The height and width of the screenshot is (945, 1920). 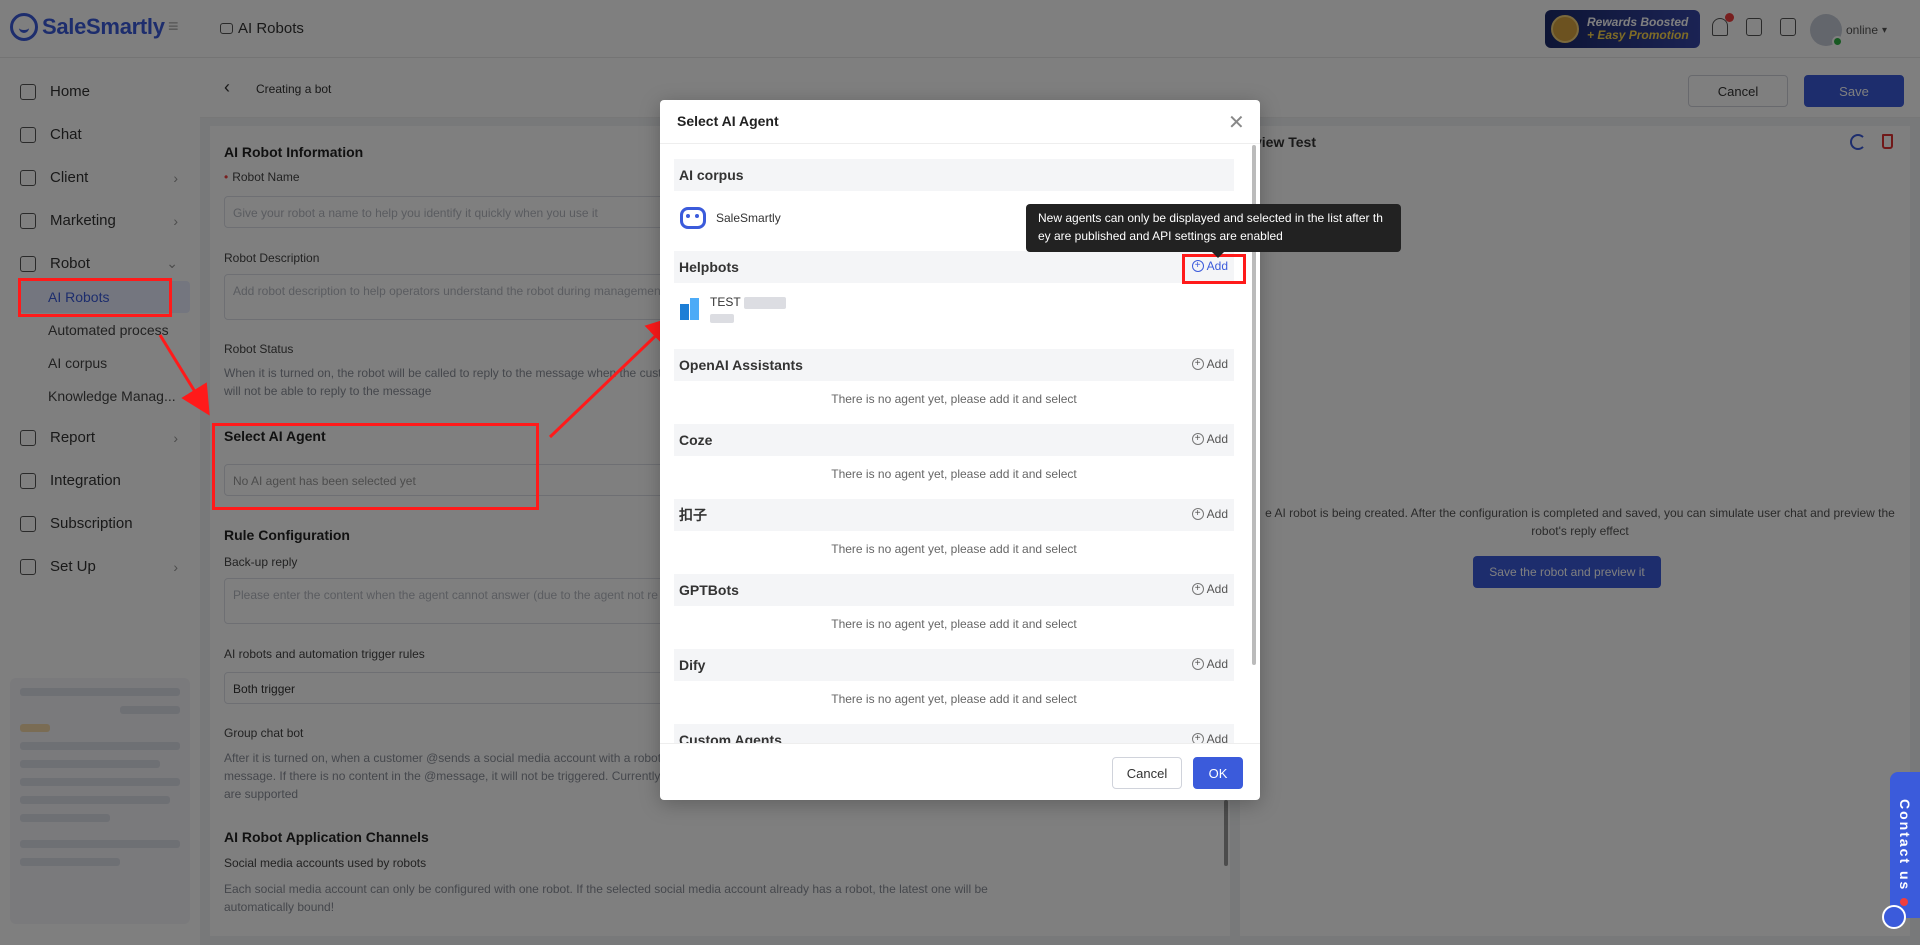 I want to click on close-icon: ✕, so click(x=1236, y=122).